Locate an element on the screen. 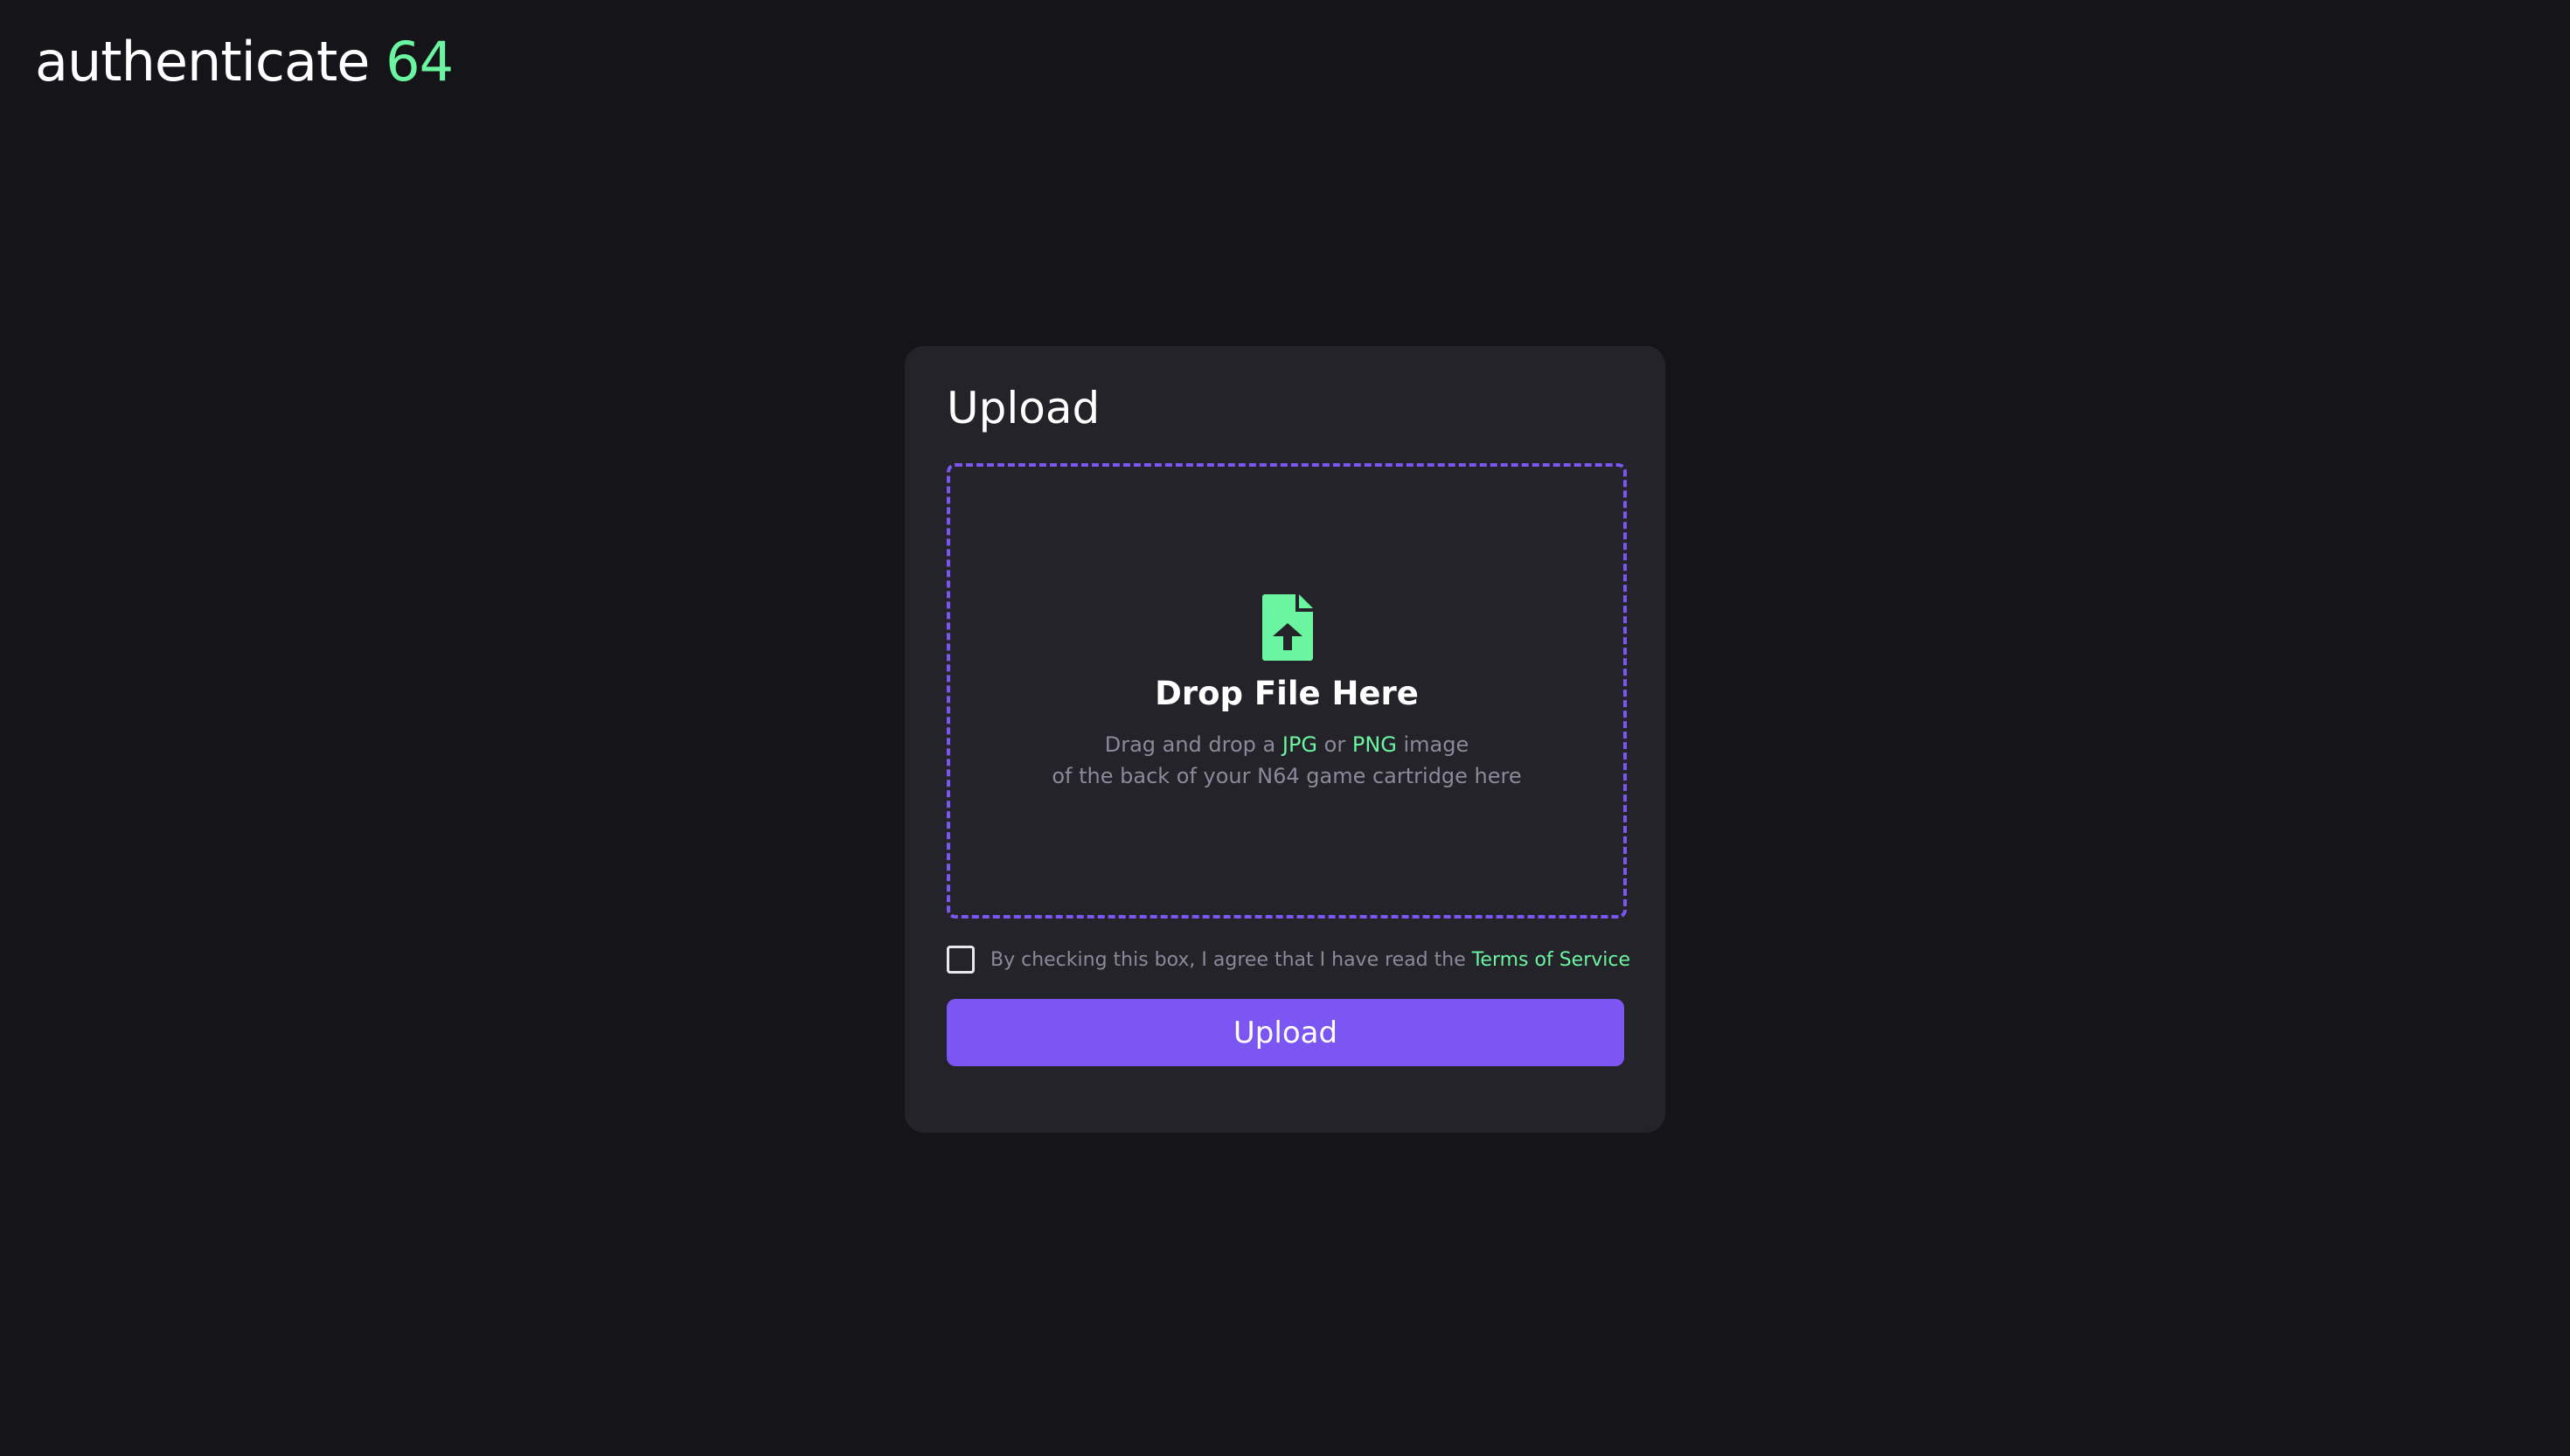 This screenshot has height=1456, width=2570. upload-button: Upload is located at coordinates (1285, 1032).